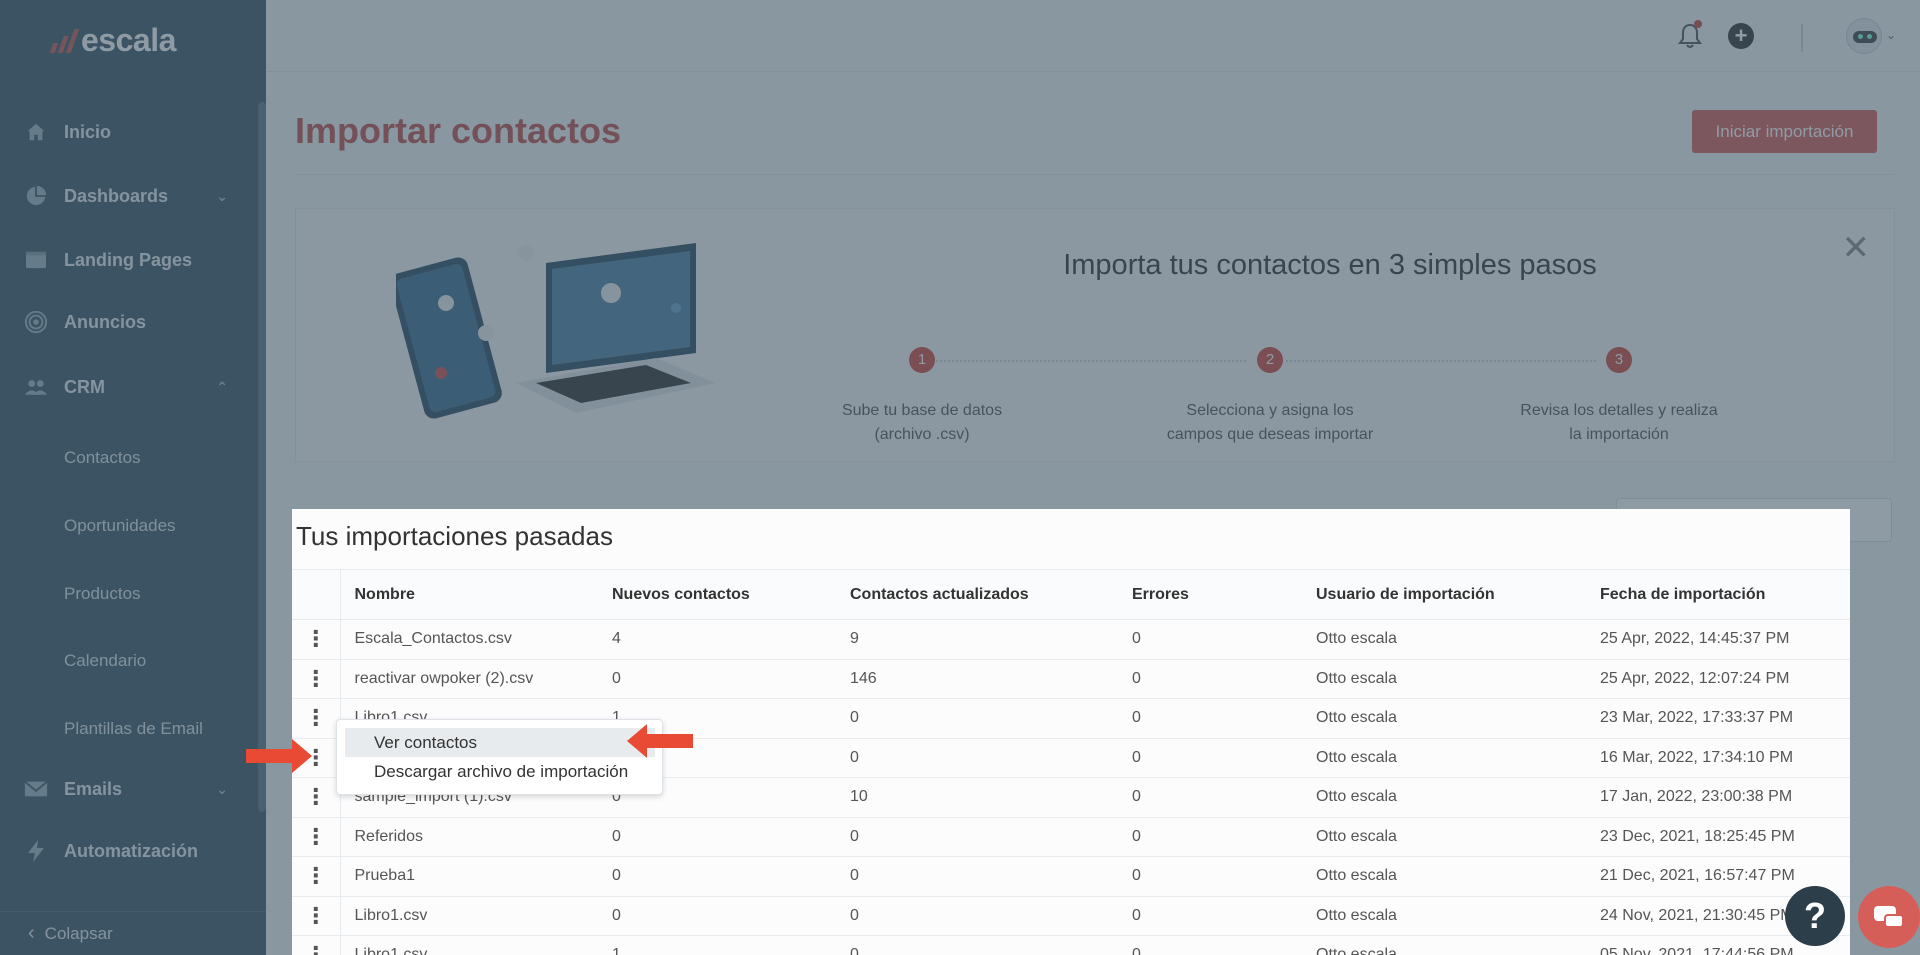 The image size is (1920, 955). Describe the element at coordinates (1698, 24) in the screenshot. I see `notification-dot` at that location.